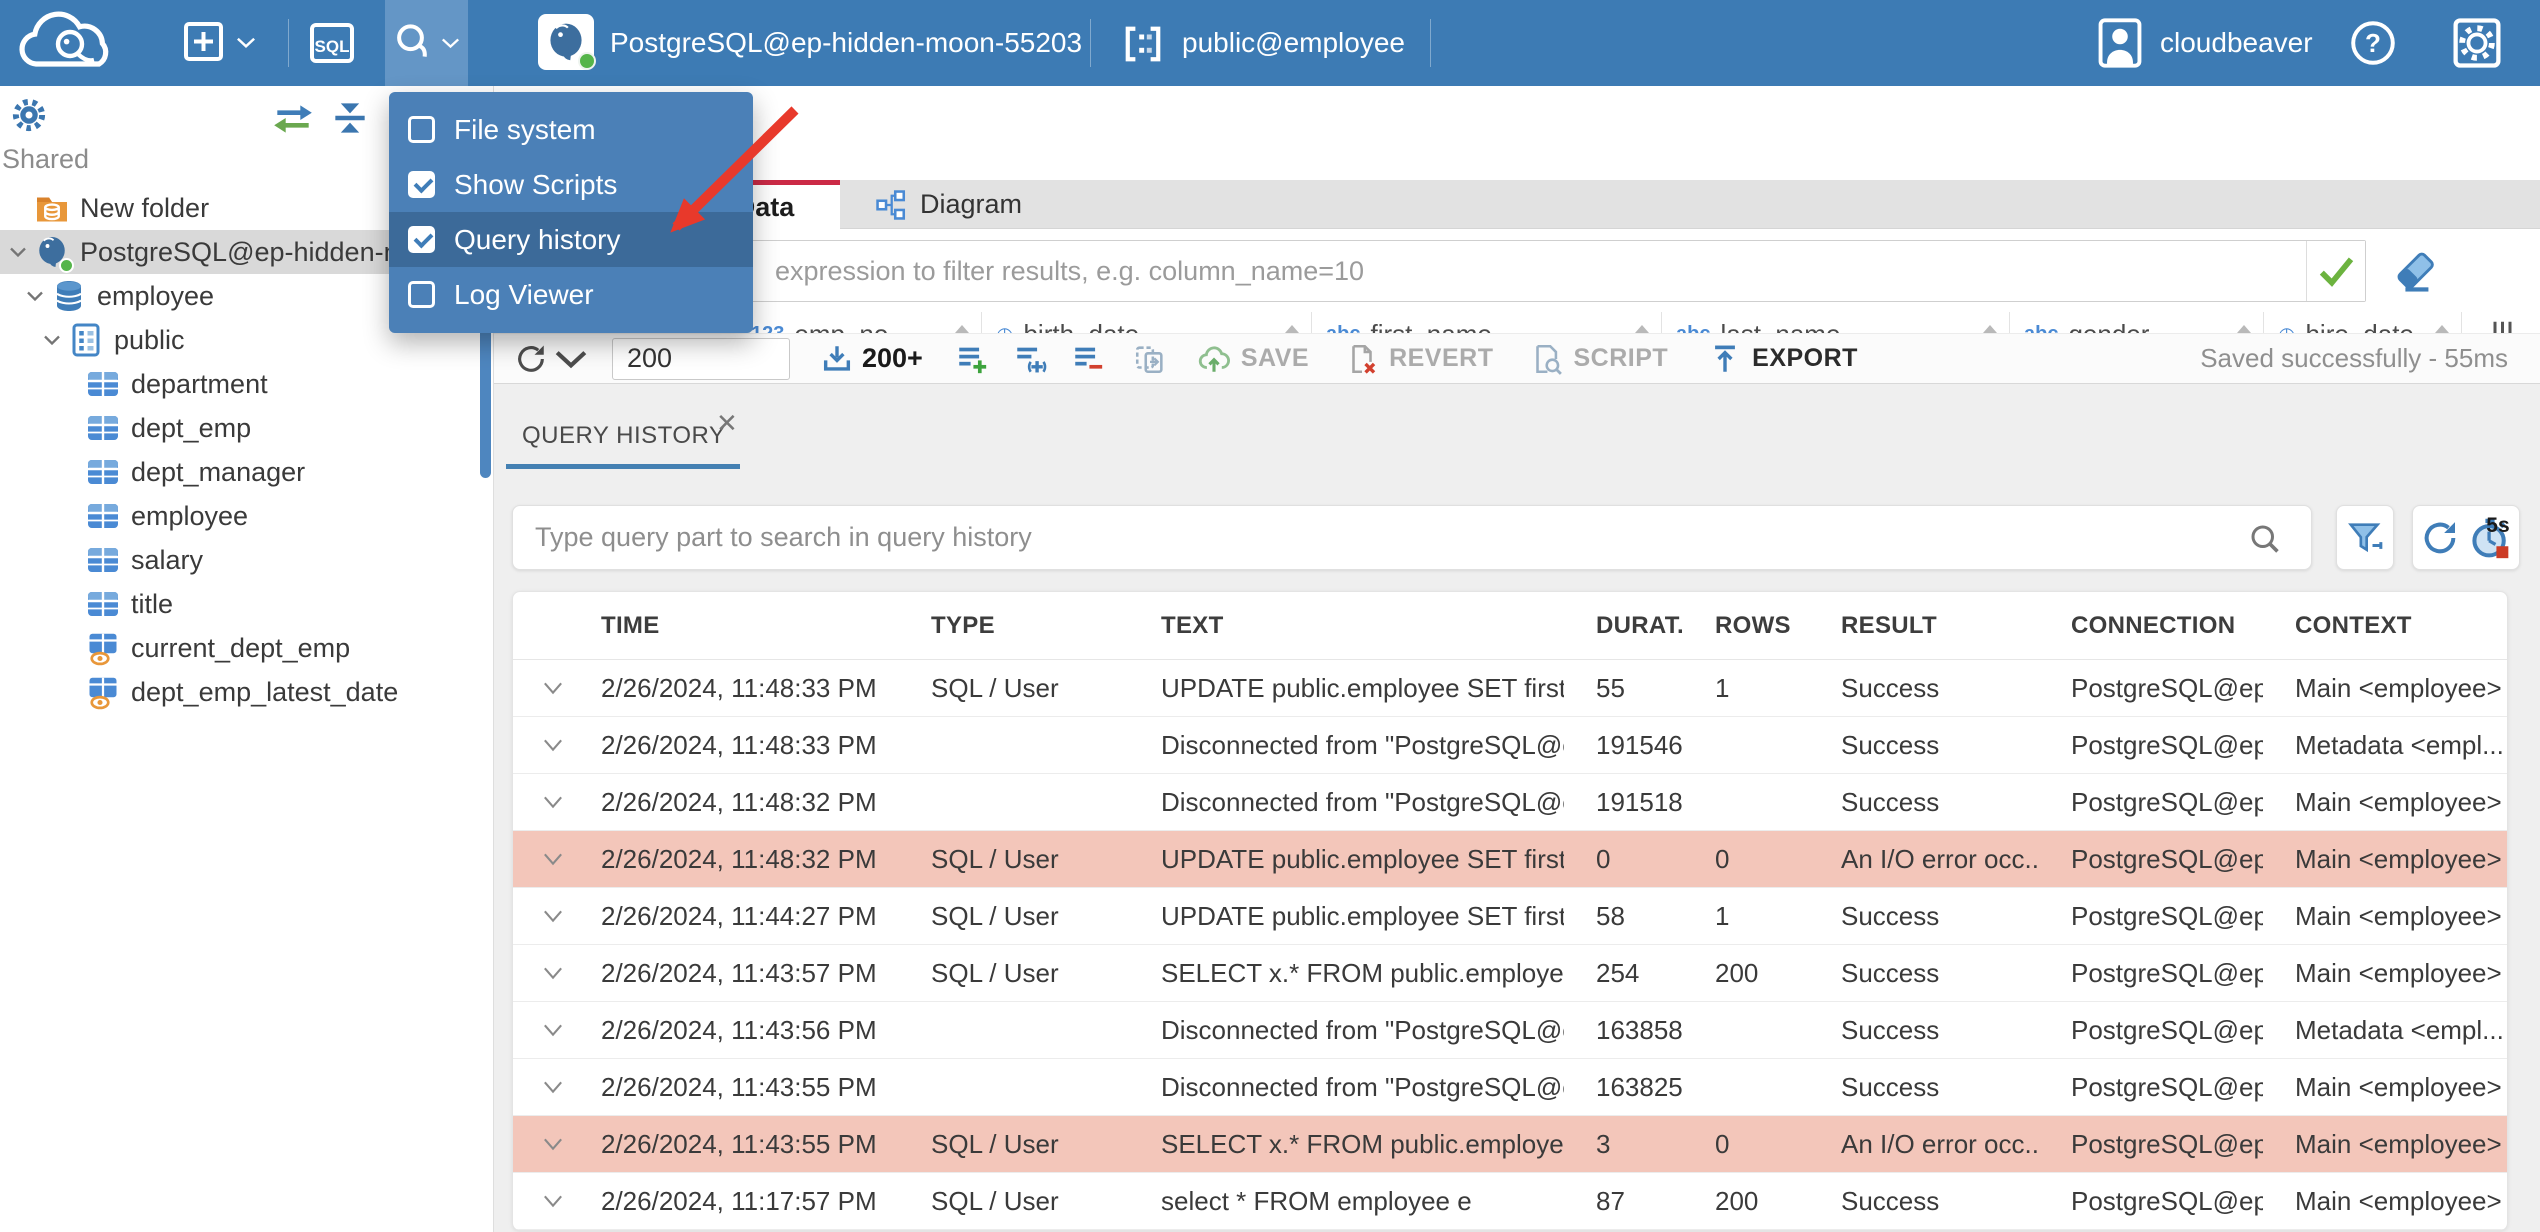  Describe the element at coordinates (2236, 43) in the screenshot. I see `user-menu: cloudbeaver` at that location.